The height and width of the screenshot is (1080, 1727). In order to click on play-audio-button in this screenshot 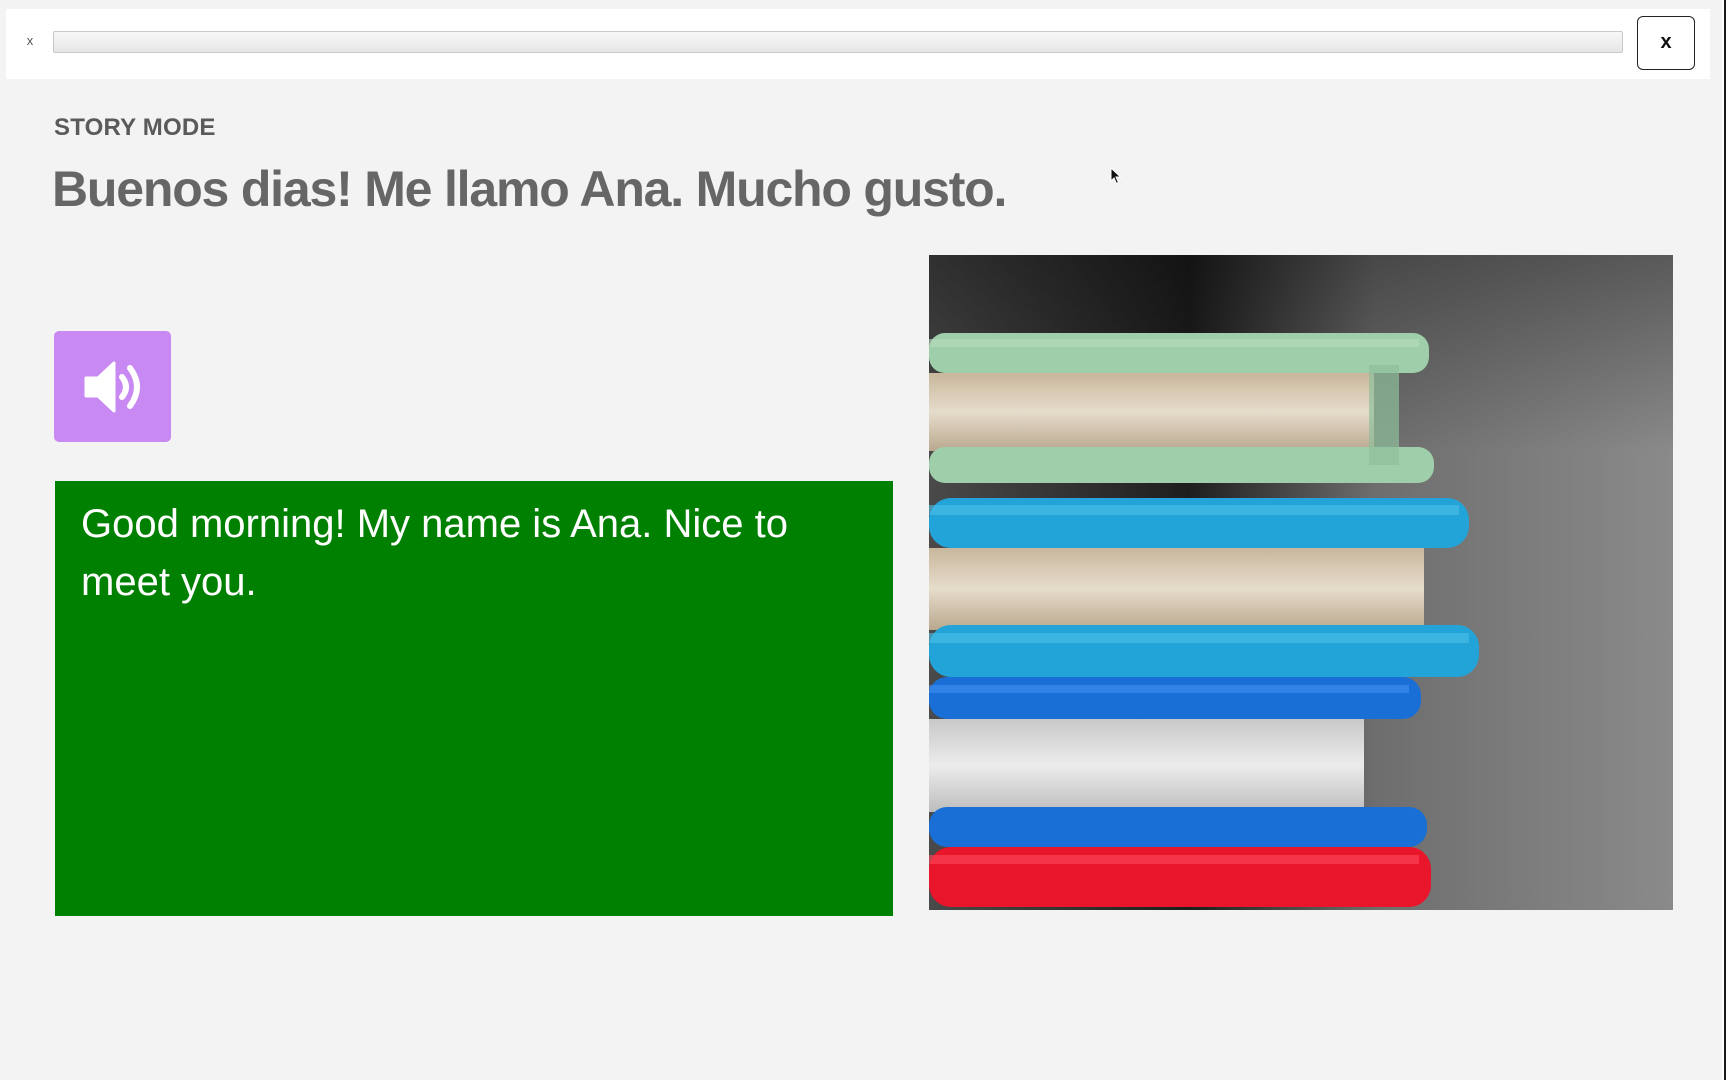, I will do `click(112, 386)`.